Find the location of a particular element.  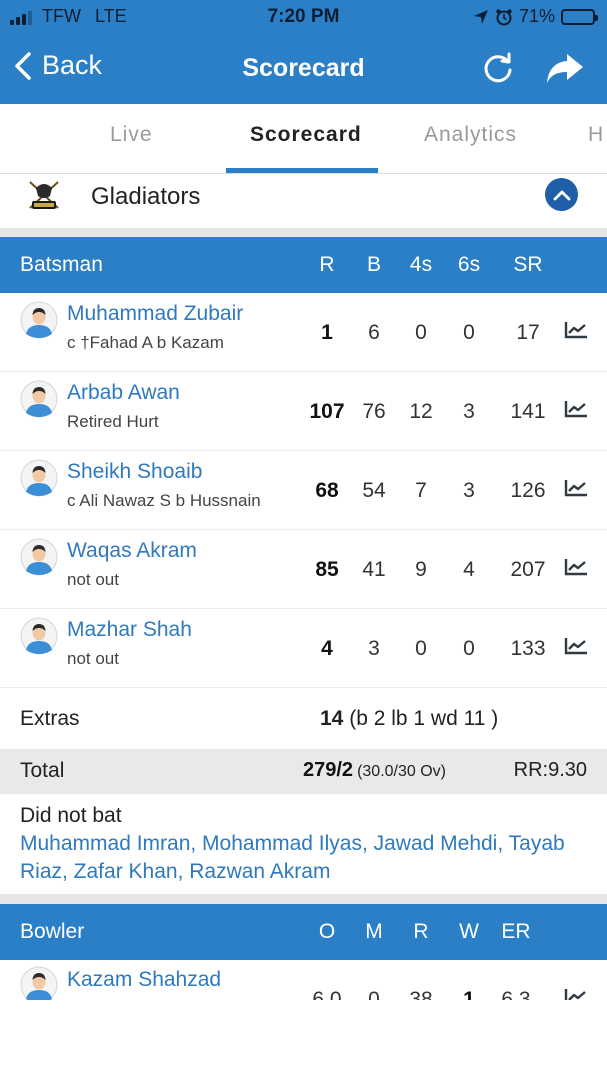

batsman-strike-rate: 207 is located at coordinates (528, 569).